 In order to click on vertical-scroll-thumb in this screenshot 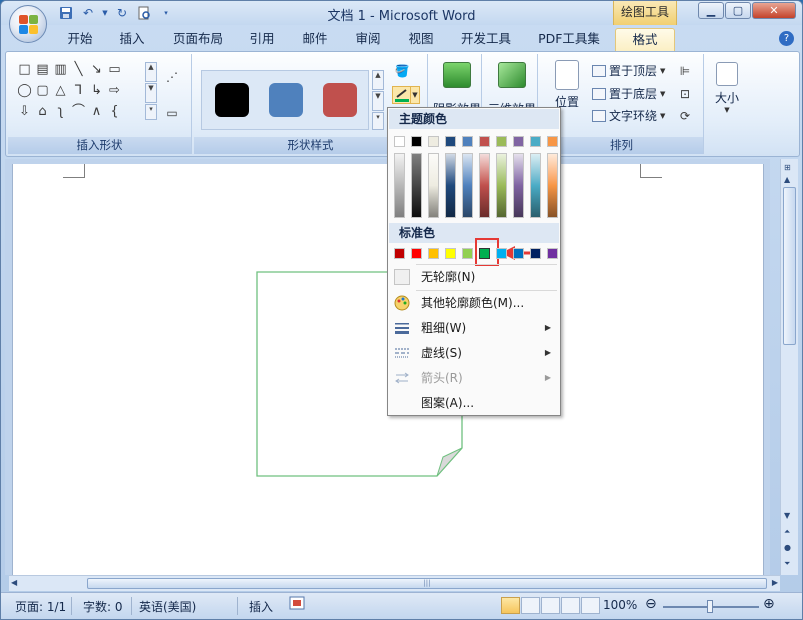, I will do `click(789, 266)`.